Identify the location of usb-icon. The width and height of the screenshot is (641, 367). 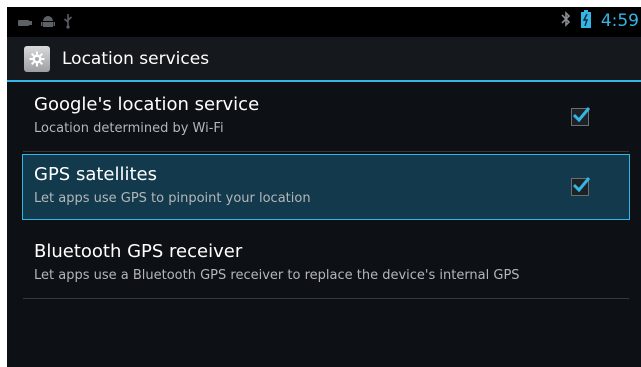
(25, 23).